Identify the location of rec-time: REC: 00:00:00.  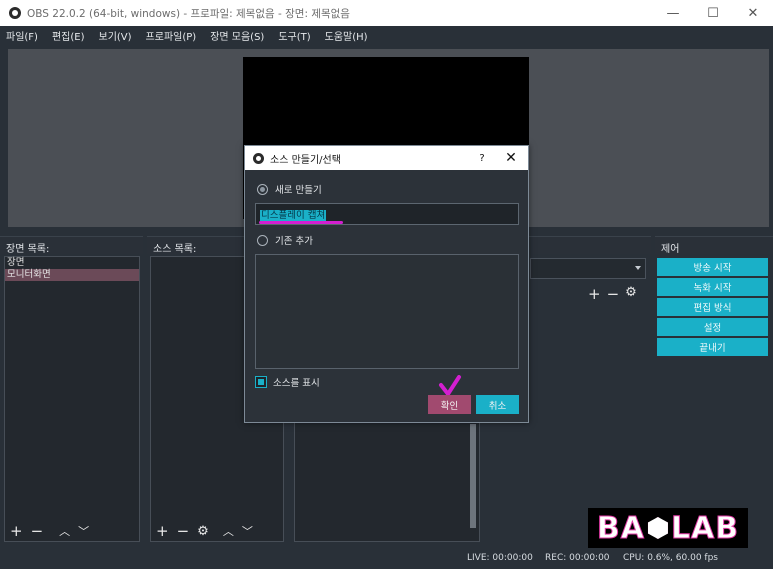
(577, 558).